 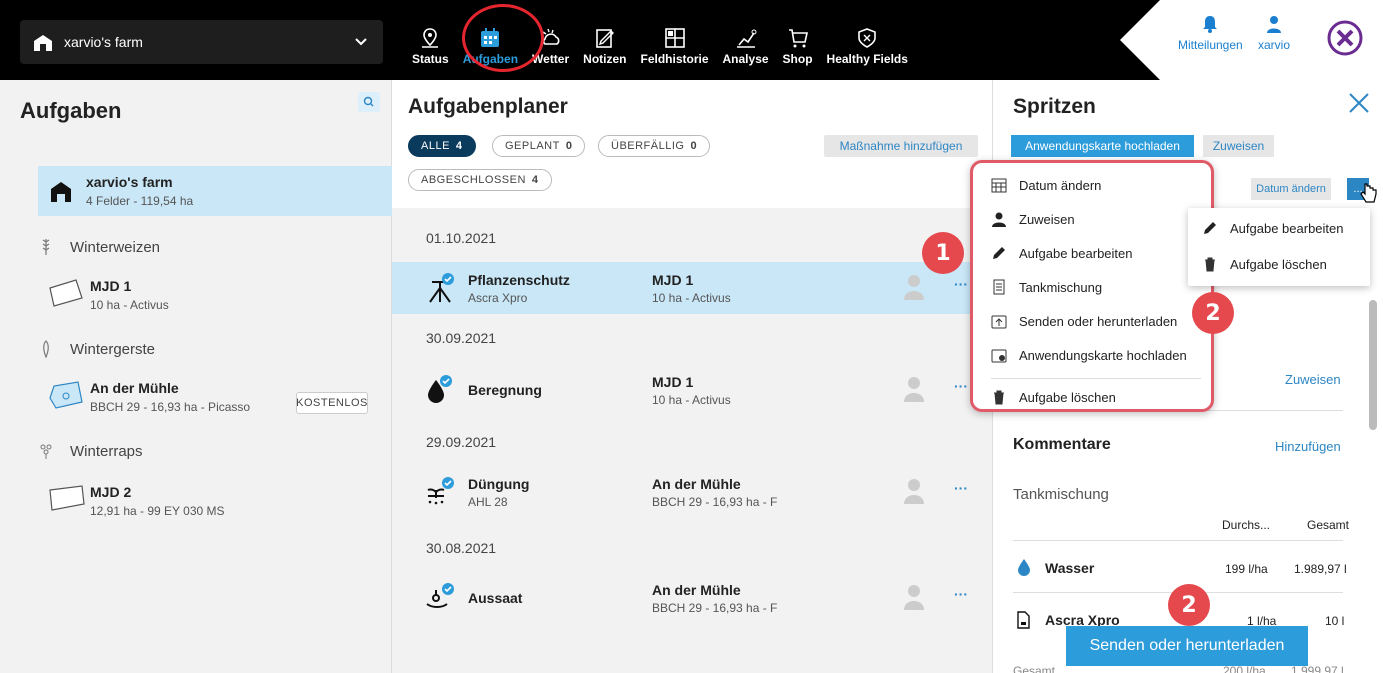 What do you see at coordinates (1189, 605) in the screenshot?
I see `annotation-number-2-bottom: 2` at bounding box center [1189, 605].